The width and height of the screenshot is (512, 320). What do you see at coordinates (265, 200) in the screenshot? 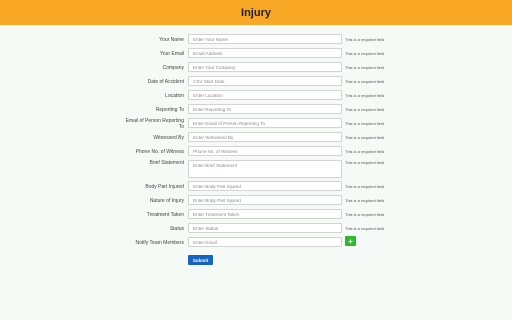
I see `nature-of-injury-input` at bounding box center [265, 200].